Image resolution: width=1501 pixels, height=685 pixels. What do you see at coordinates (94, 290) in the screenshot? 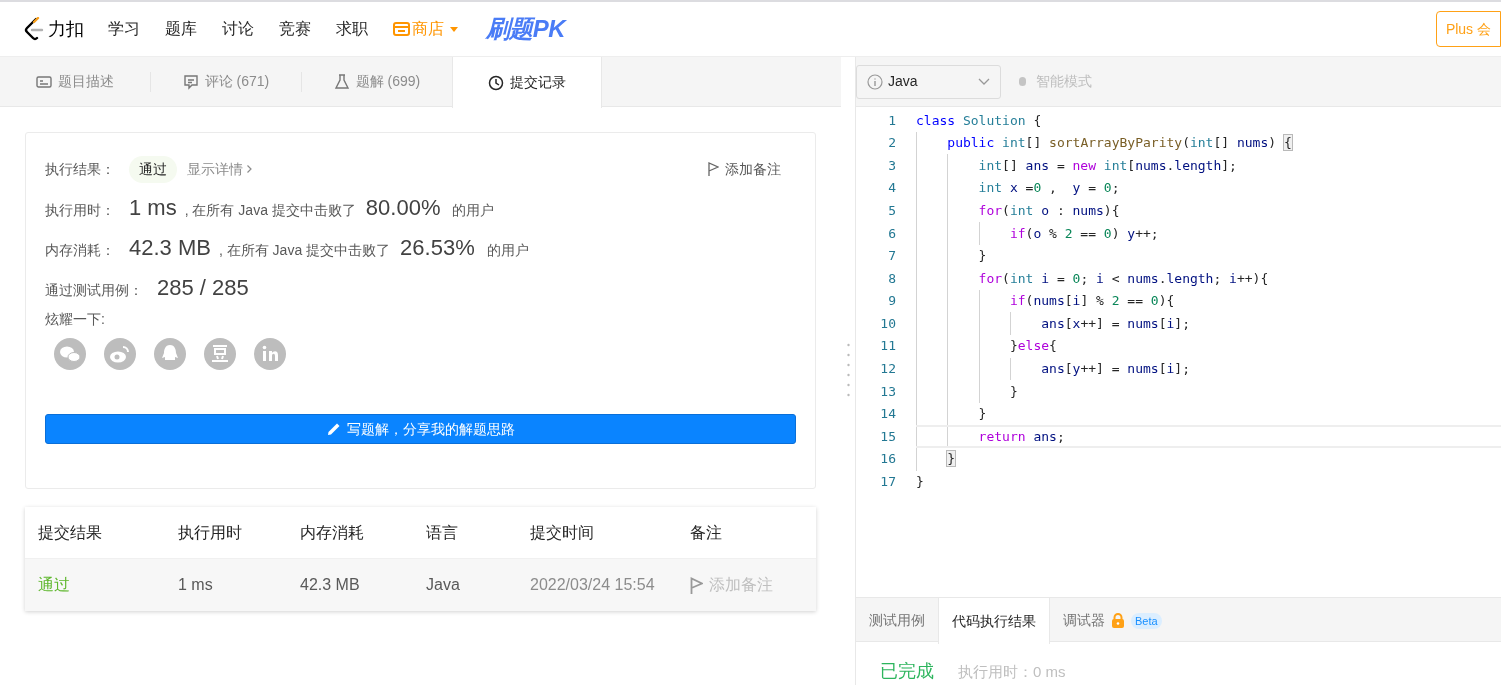
I see `label: 通过测试用例：` at bounding box center [94, 290].